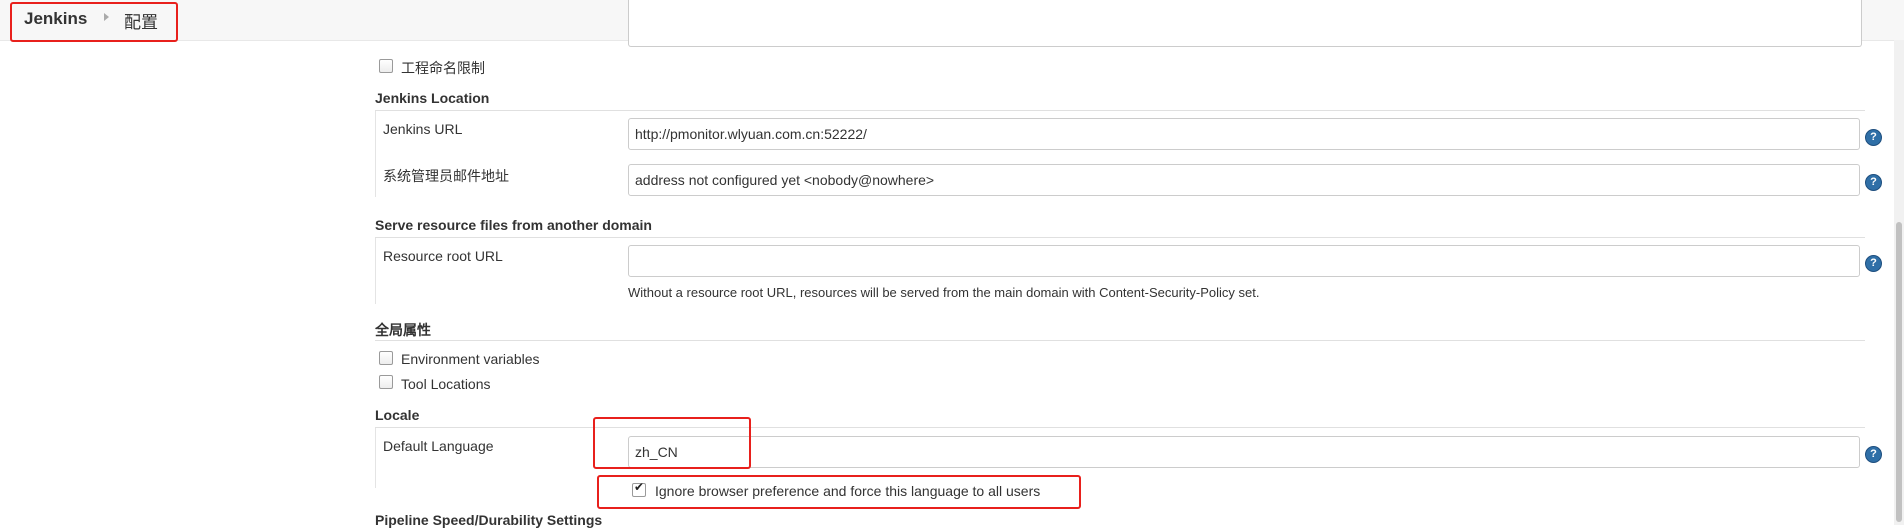  What do you see at coordinates (432, 98) in the screenshot?
I see `jenkins-location-heading: Jenkins Location` at bounding box center [432, 98].